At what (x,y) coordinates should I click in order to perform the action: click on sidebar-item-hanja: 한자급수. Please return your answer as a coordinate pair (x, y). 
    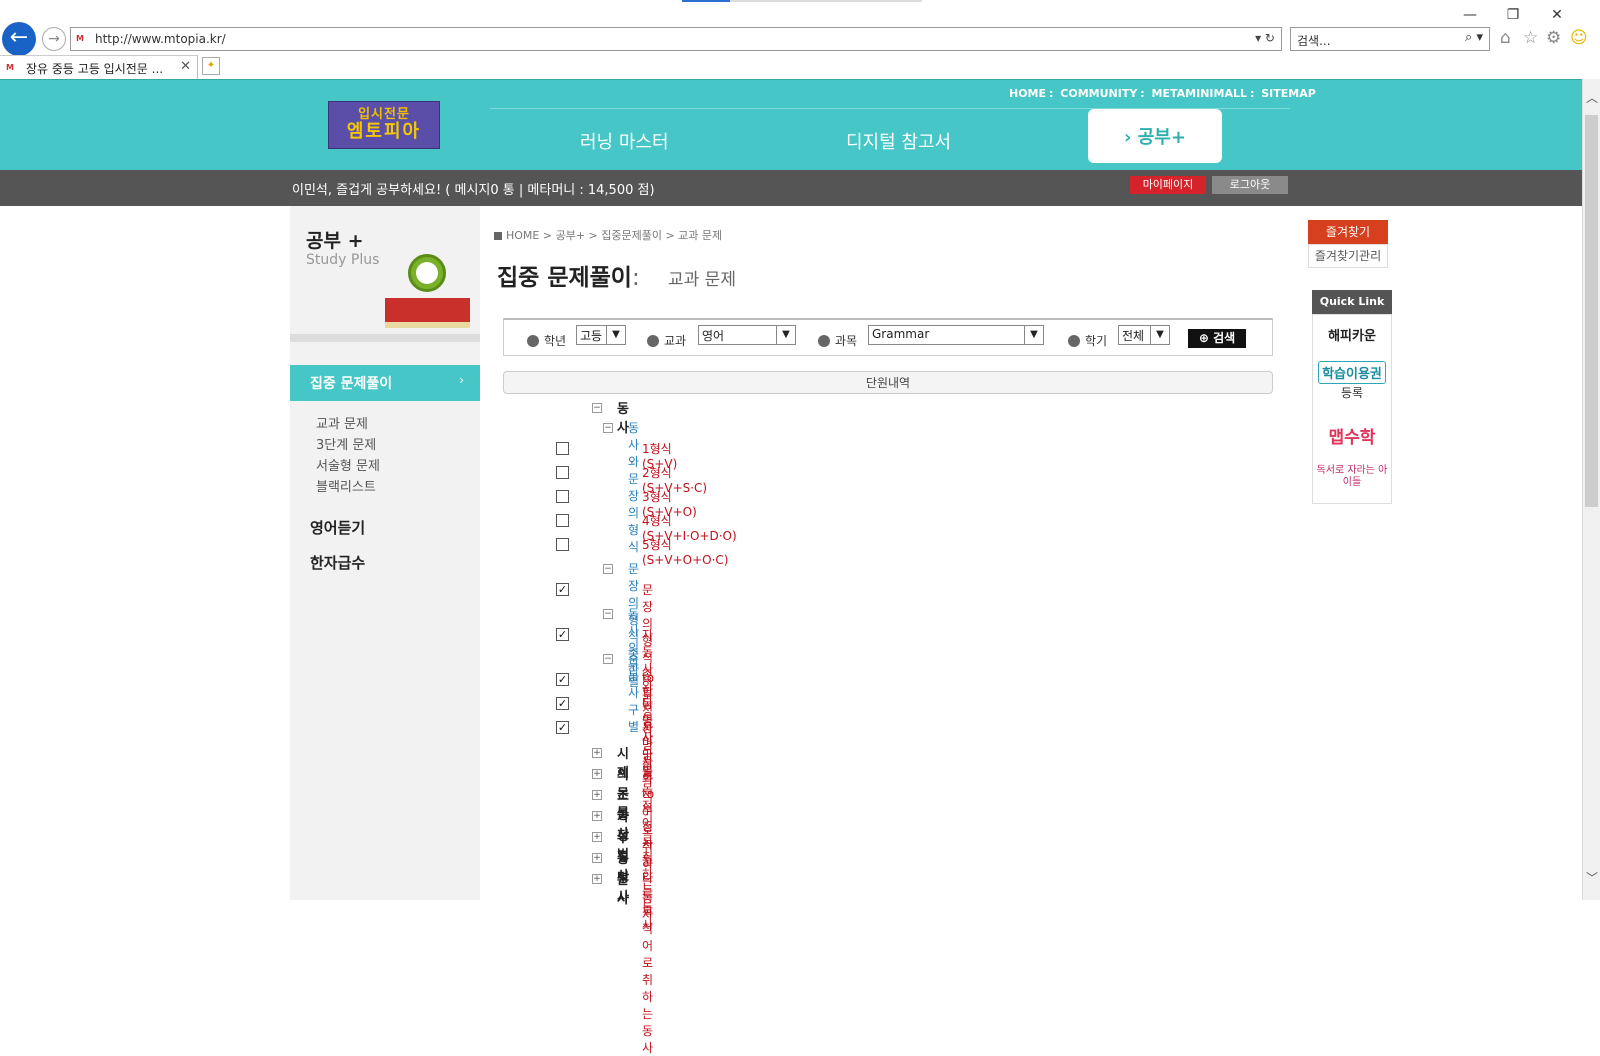
    Looking at the image, I should click on (337, 562).